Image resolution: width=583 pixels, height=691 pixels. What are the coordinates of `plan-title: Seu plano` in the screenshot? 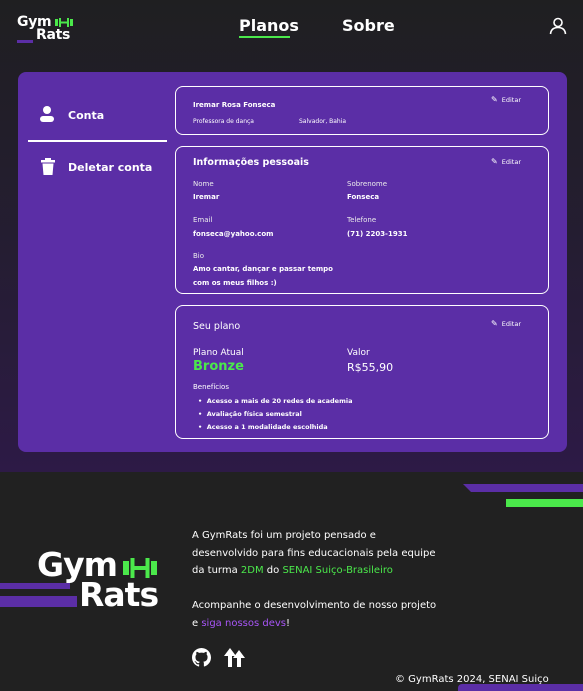 It's located at (217, 326).